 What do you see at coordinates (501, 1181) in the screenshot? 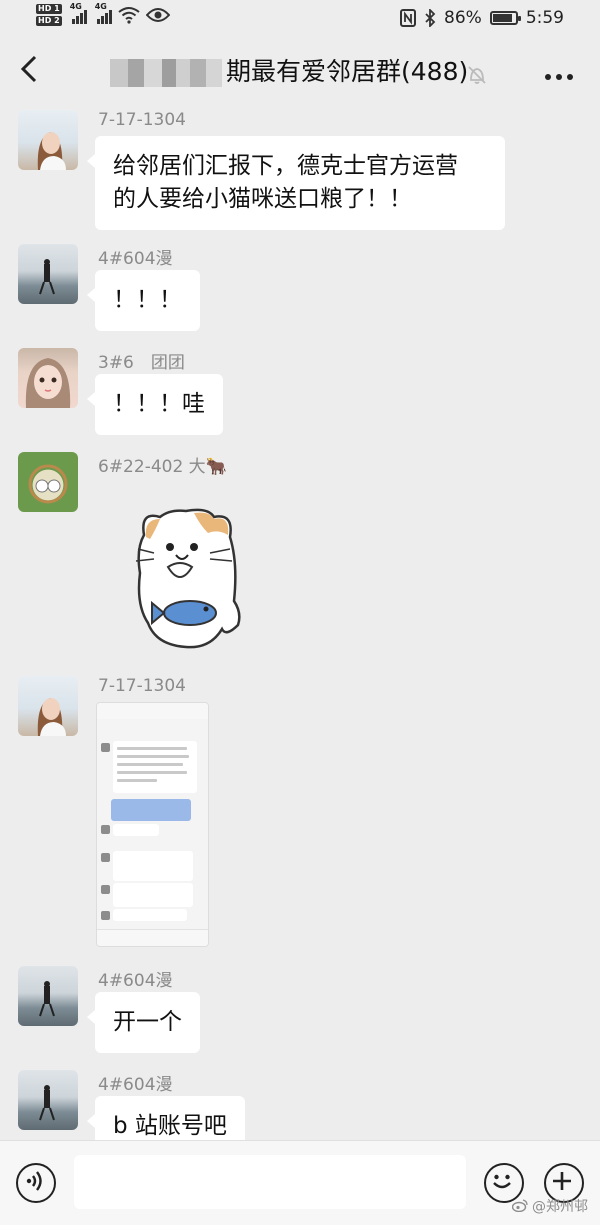
I see `emoji-icon` at bounding box center [501, 1181].